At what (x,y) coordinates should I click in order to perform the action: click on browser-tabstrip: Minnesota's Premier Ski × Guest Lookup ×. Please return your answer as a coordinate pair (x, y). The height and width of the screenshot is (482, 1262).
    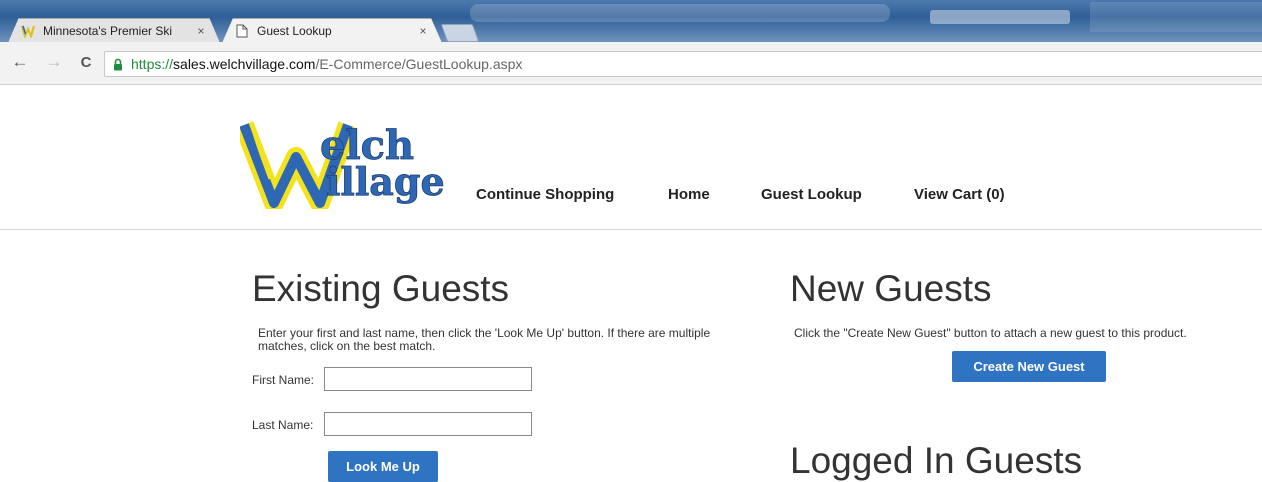
    Looking at the image, I should click on (631, 21).